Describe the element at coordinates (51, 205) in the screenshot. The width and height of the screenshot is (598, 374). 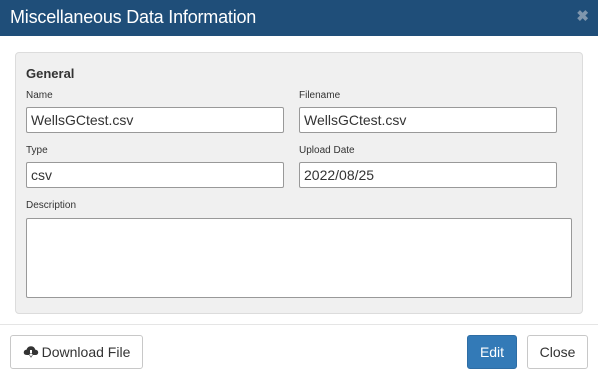
I see `description-label: Description` at that location.